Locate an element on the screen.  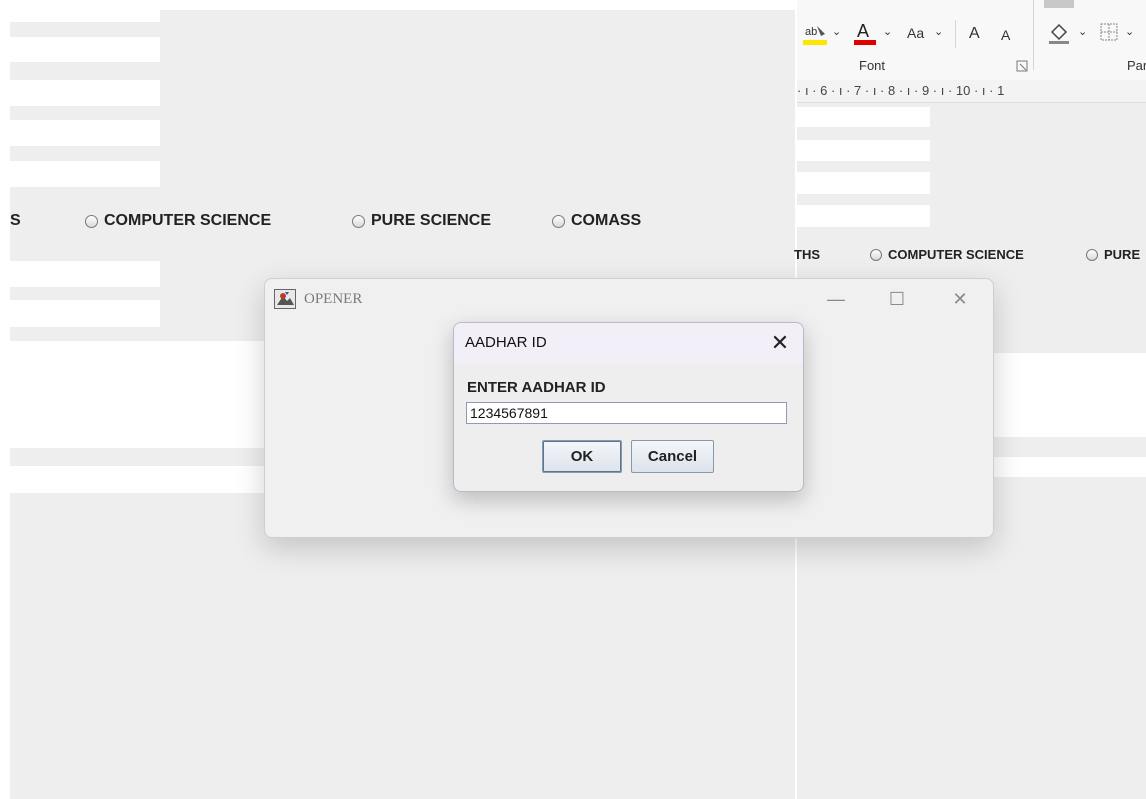
opener-titlebar: OPENER is located at coordinates (629, 299).